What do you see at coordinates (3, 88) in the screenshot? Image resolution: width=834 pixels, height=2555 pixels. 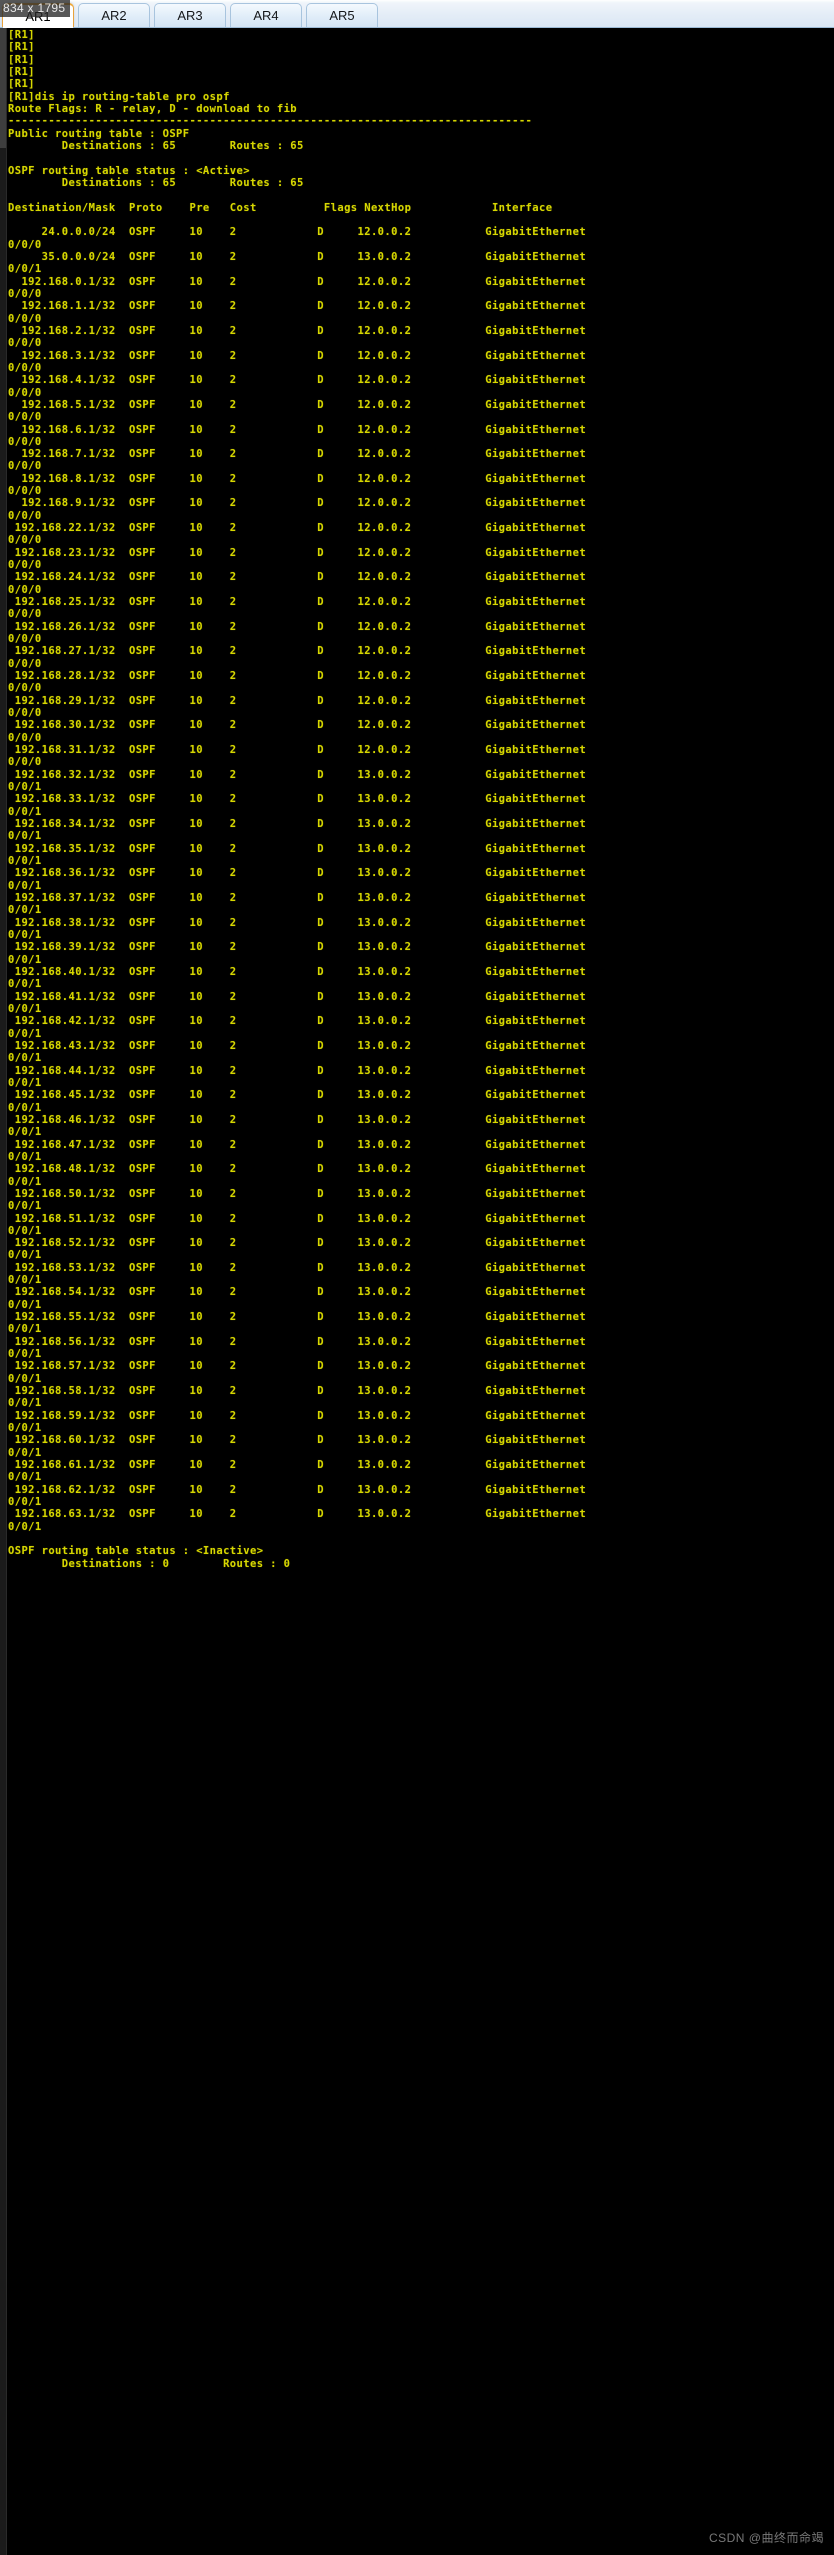 I see `console-scrollbar-thumb` at bounding box center [3, 88].